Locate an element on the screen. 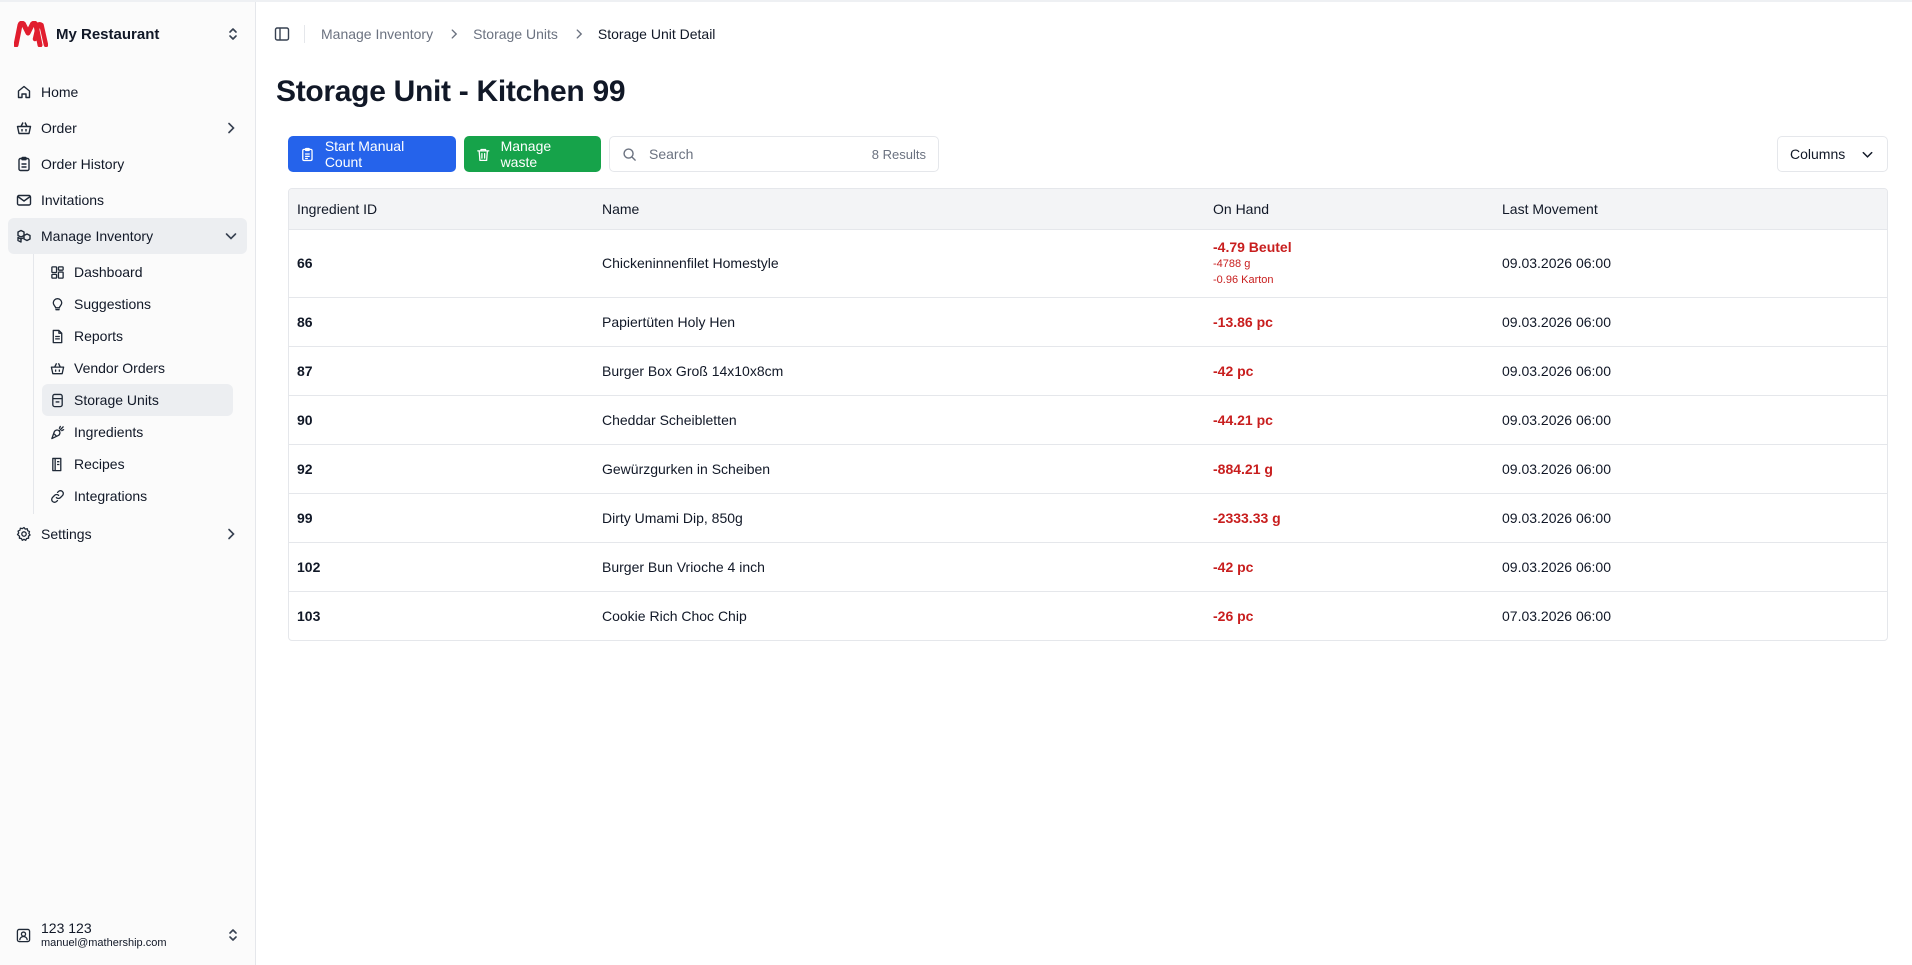  link-icon is located at coordinates (57, 496).